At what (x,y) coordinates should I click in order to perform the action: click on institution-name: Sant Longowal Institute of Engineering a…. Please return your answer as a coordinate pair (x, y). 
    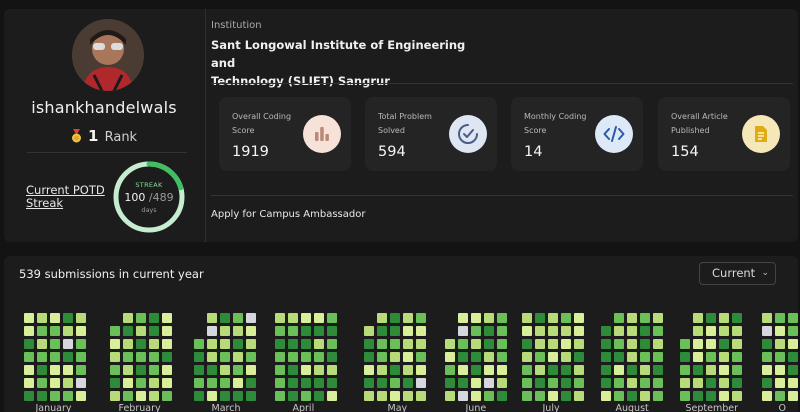
    Looking at the image, I should click on (341, 63).